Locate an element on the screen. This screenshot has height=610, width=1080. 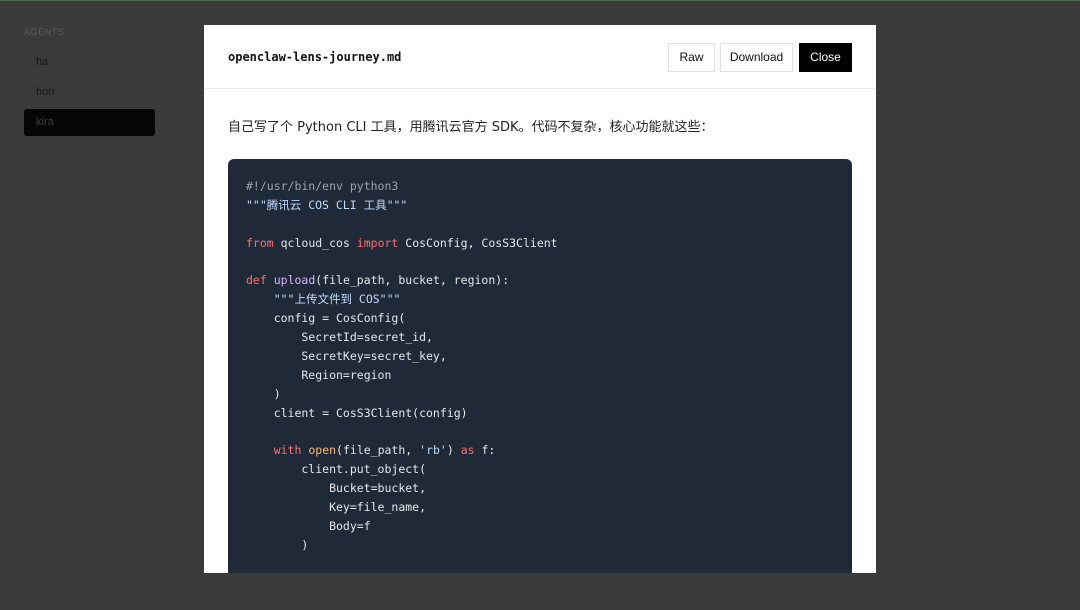
code-token: Key=file_name, is located at coordinates (336, 507).